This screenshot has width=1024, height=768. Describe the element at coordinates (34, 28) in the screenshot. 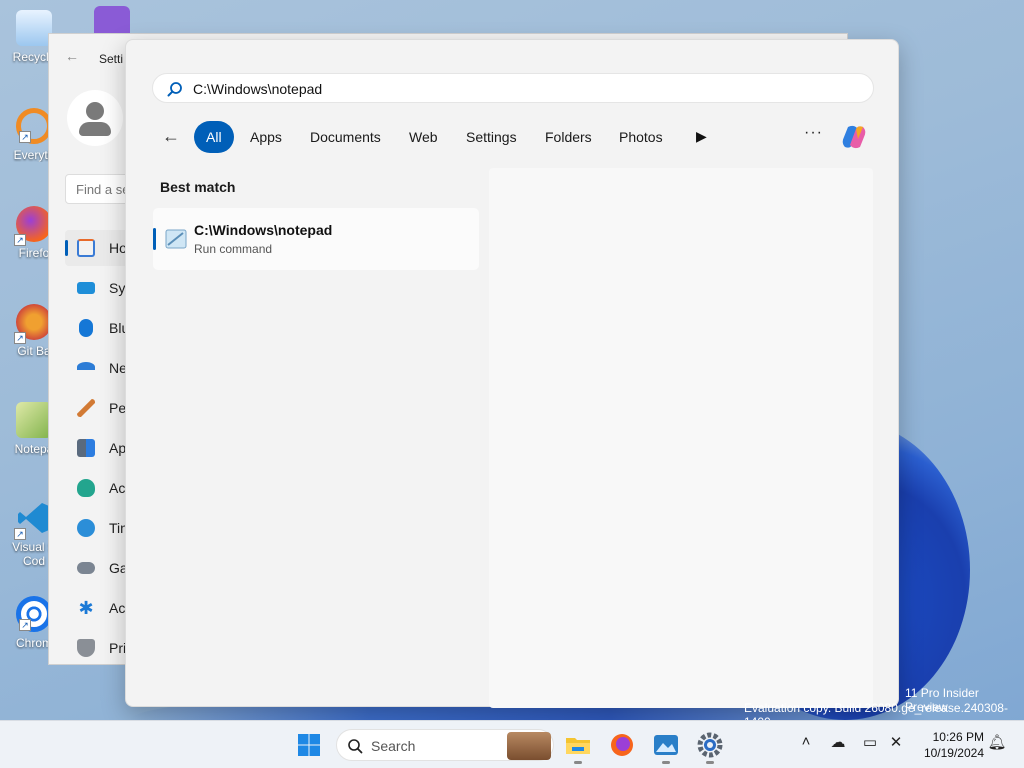

I see `recycle-bin-icon` at that location.